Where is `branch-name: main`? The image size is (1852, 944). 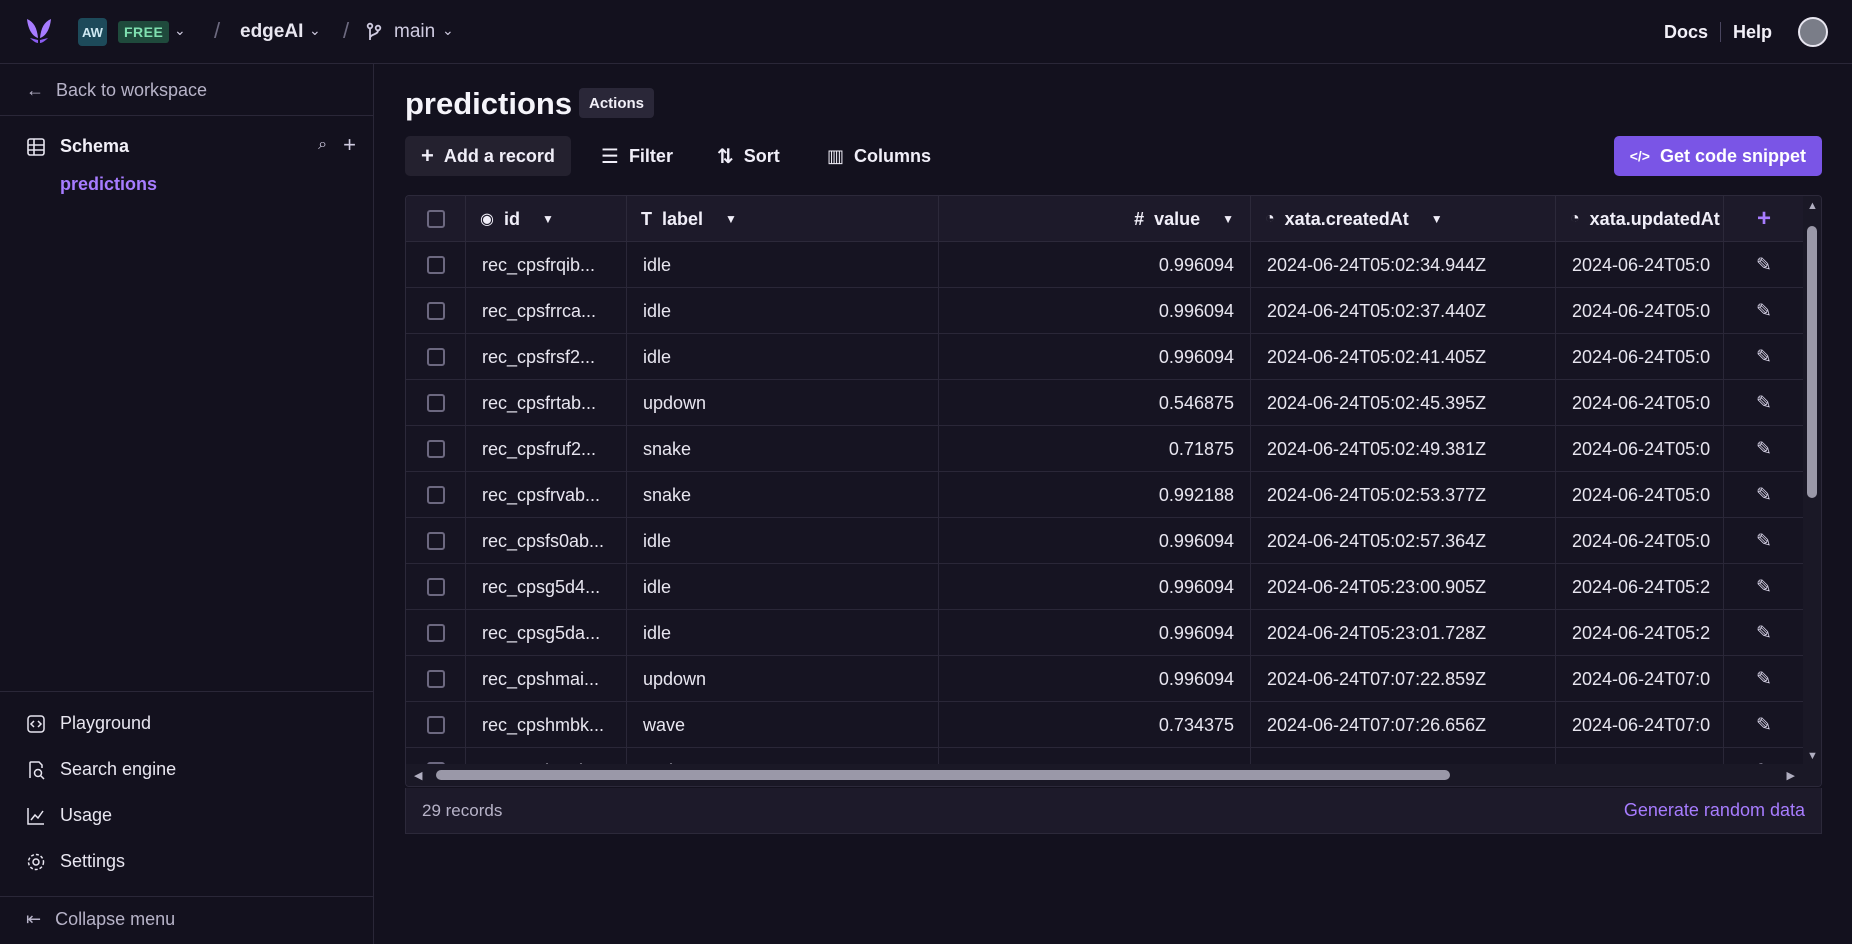 branch-name: main is located at coordinates (414, 32).